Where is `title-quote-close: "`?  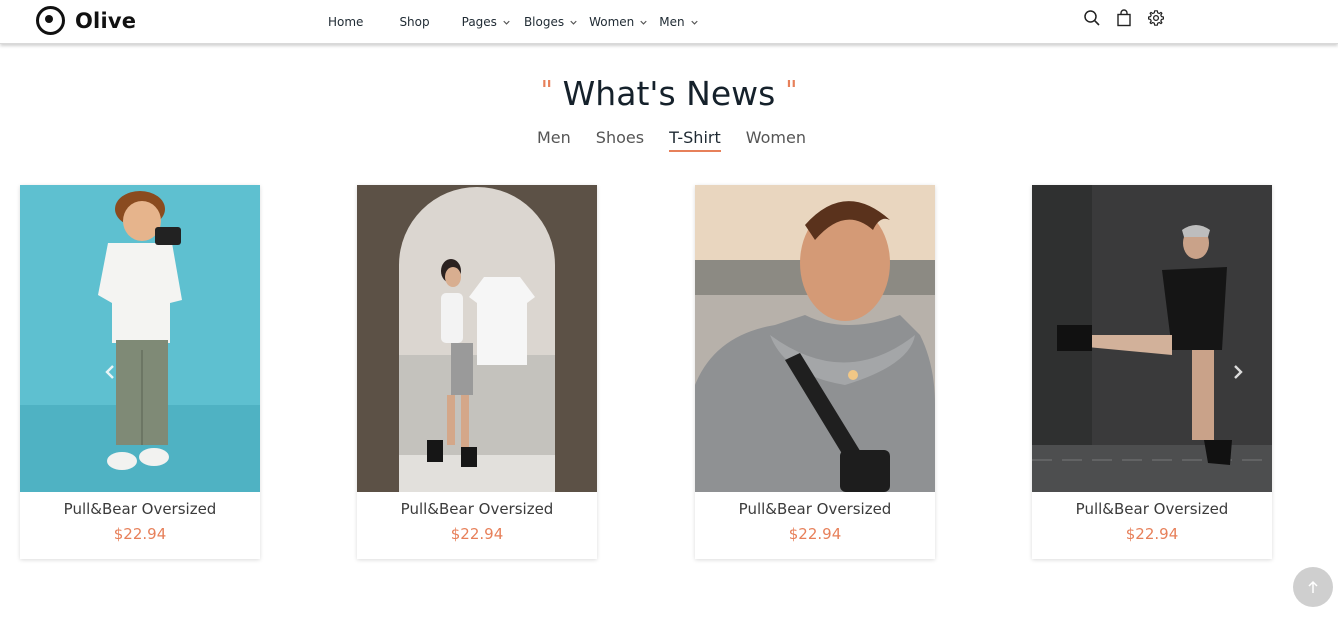 title-quote-close: " is located at coordinates (791, 91).